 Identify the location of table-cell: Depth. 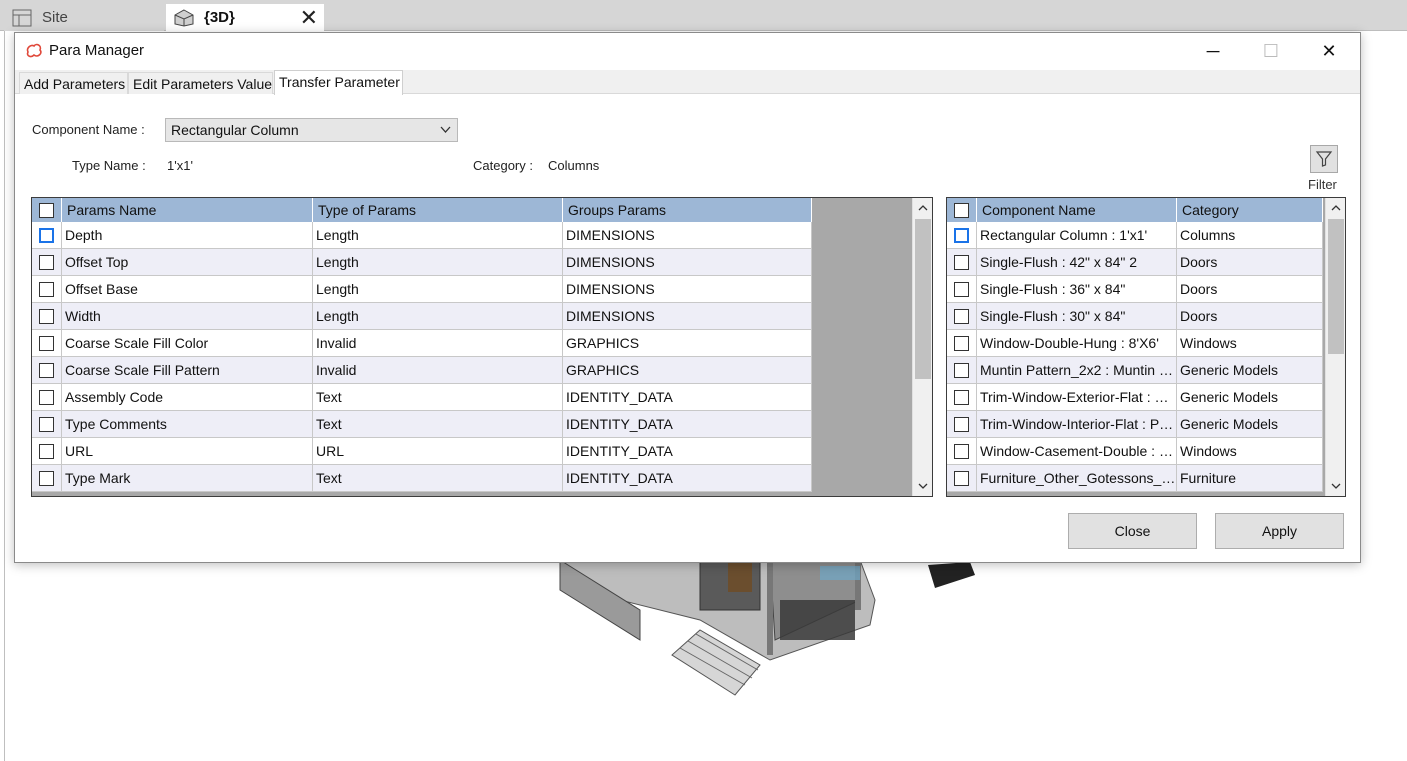
(187, 235).